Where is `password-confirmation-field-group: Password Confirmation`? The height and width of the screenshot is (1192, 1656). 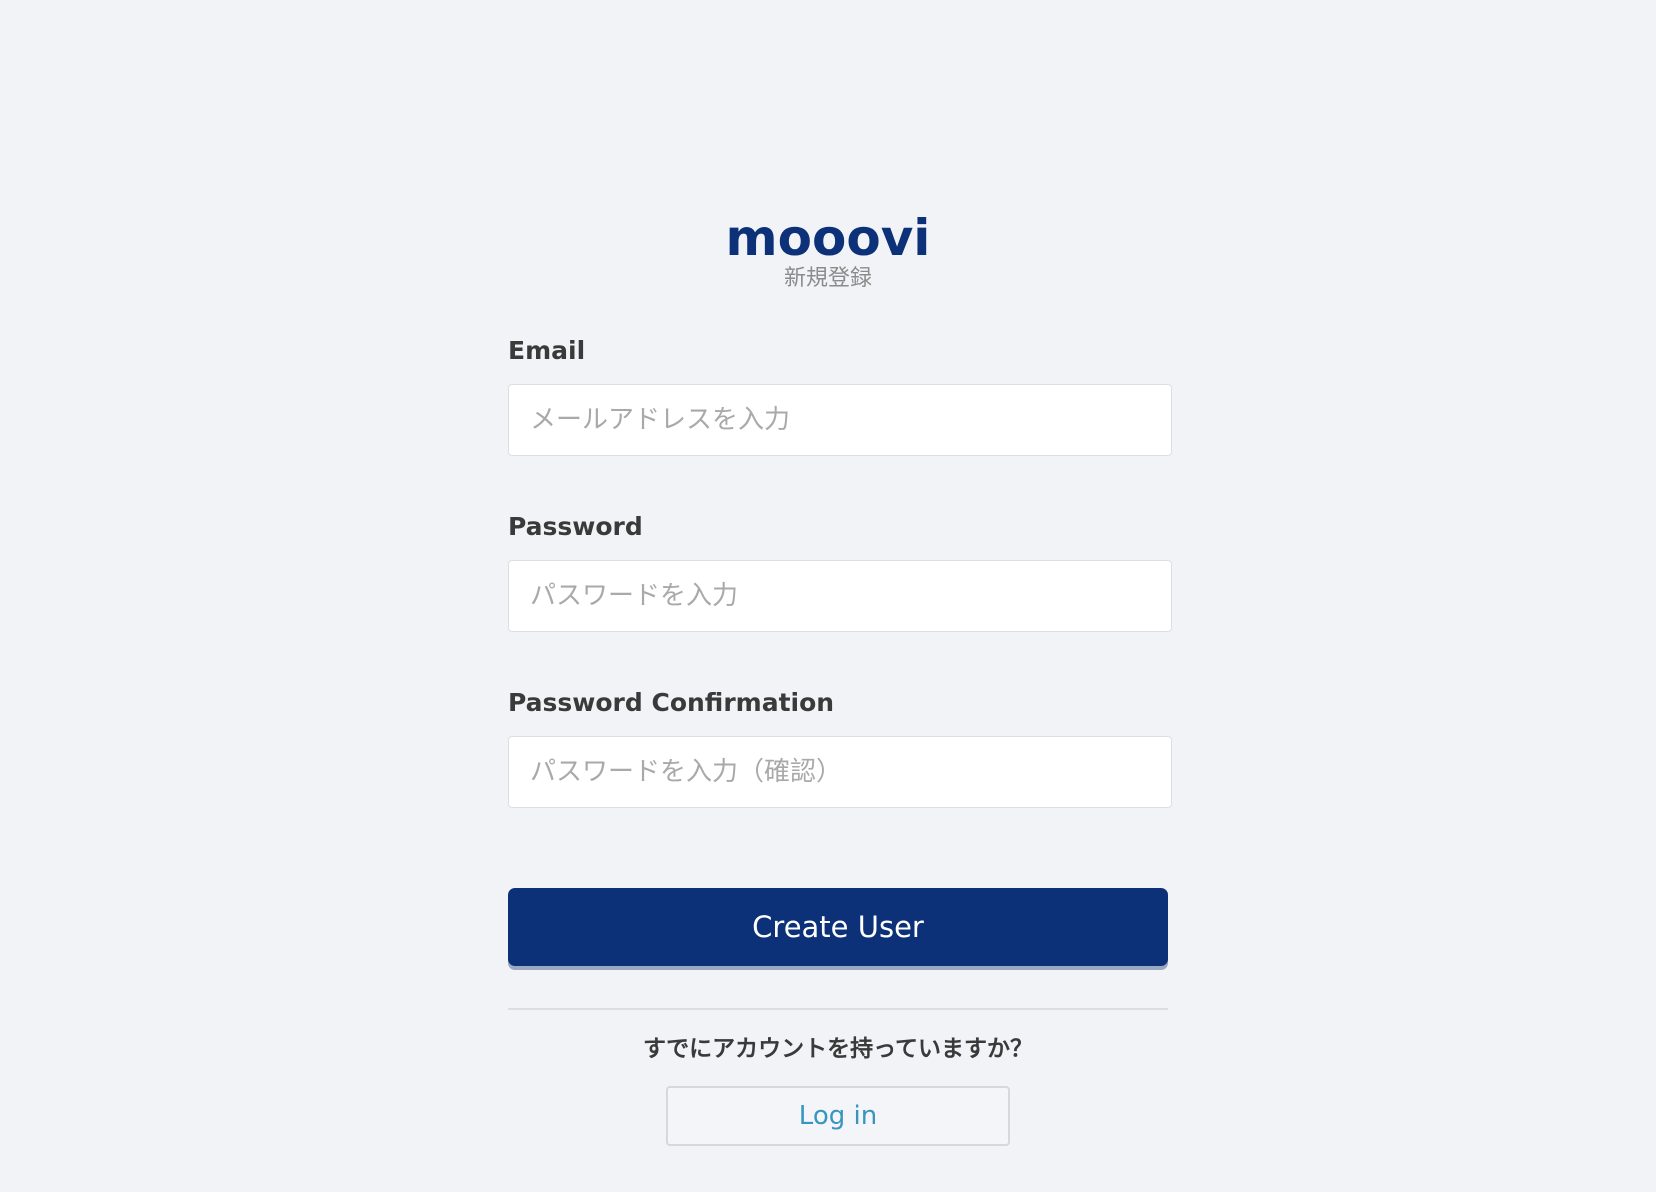 password-confirmation-field-group: Password Confirmation is located at coordinates (840, 748).